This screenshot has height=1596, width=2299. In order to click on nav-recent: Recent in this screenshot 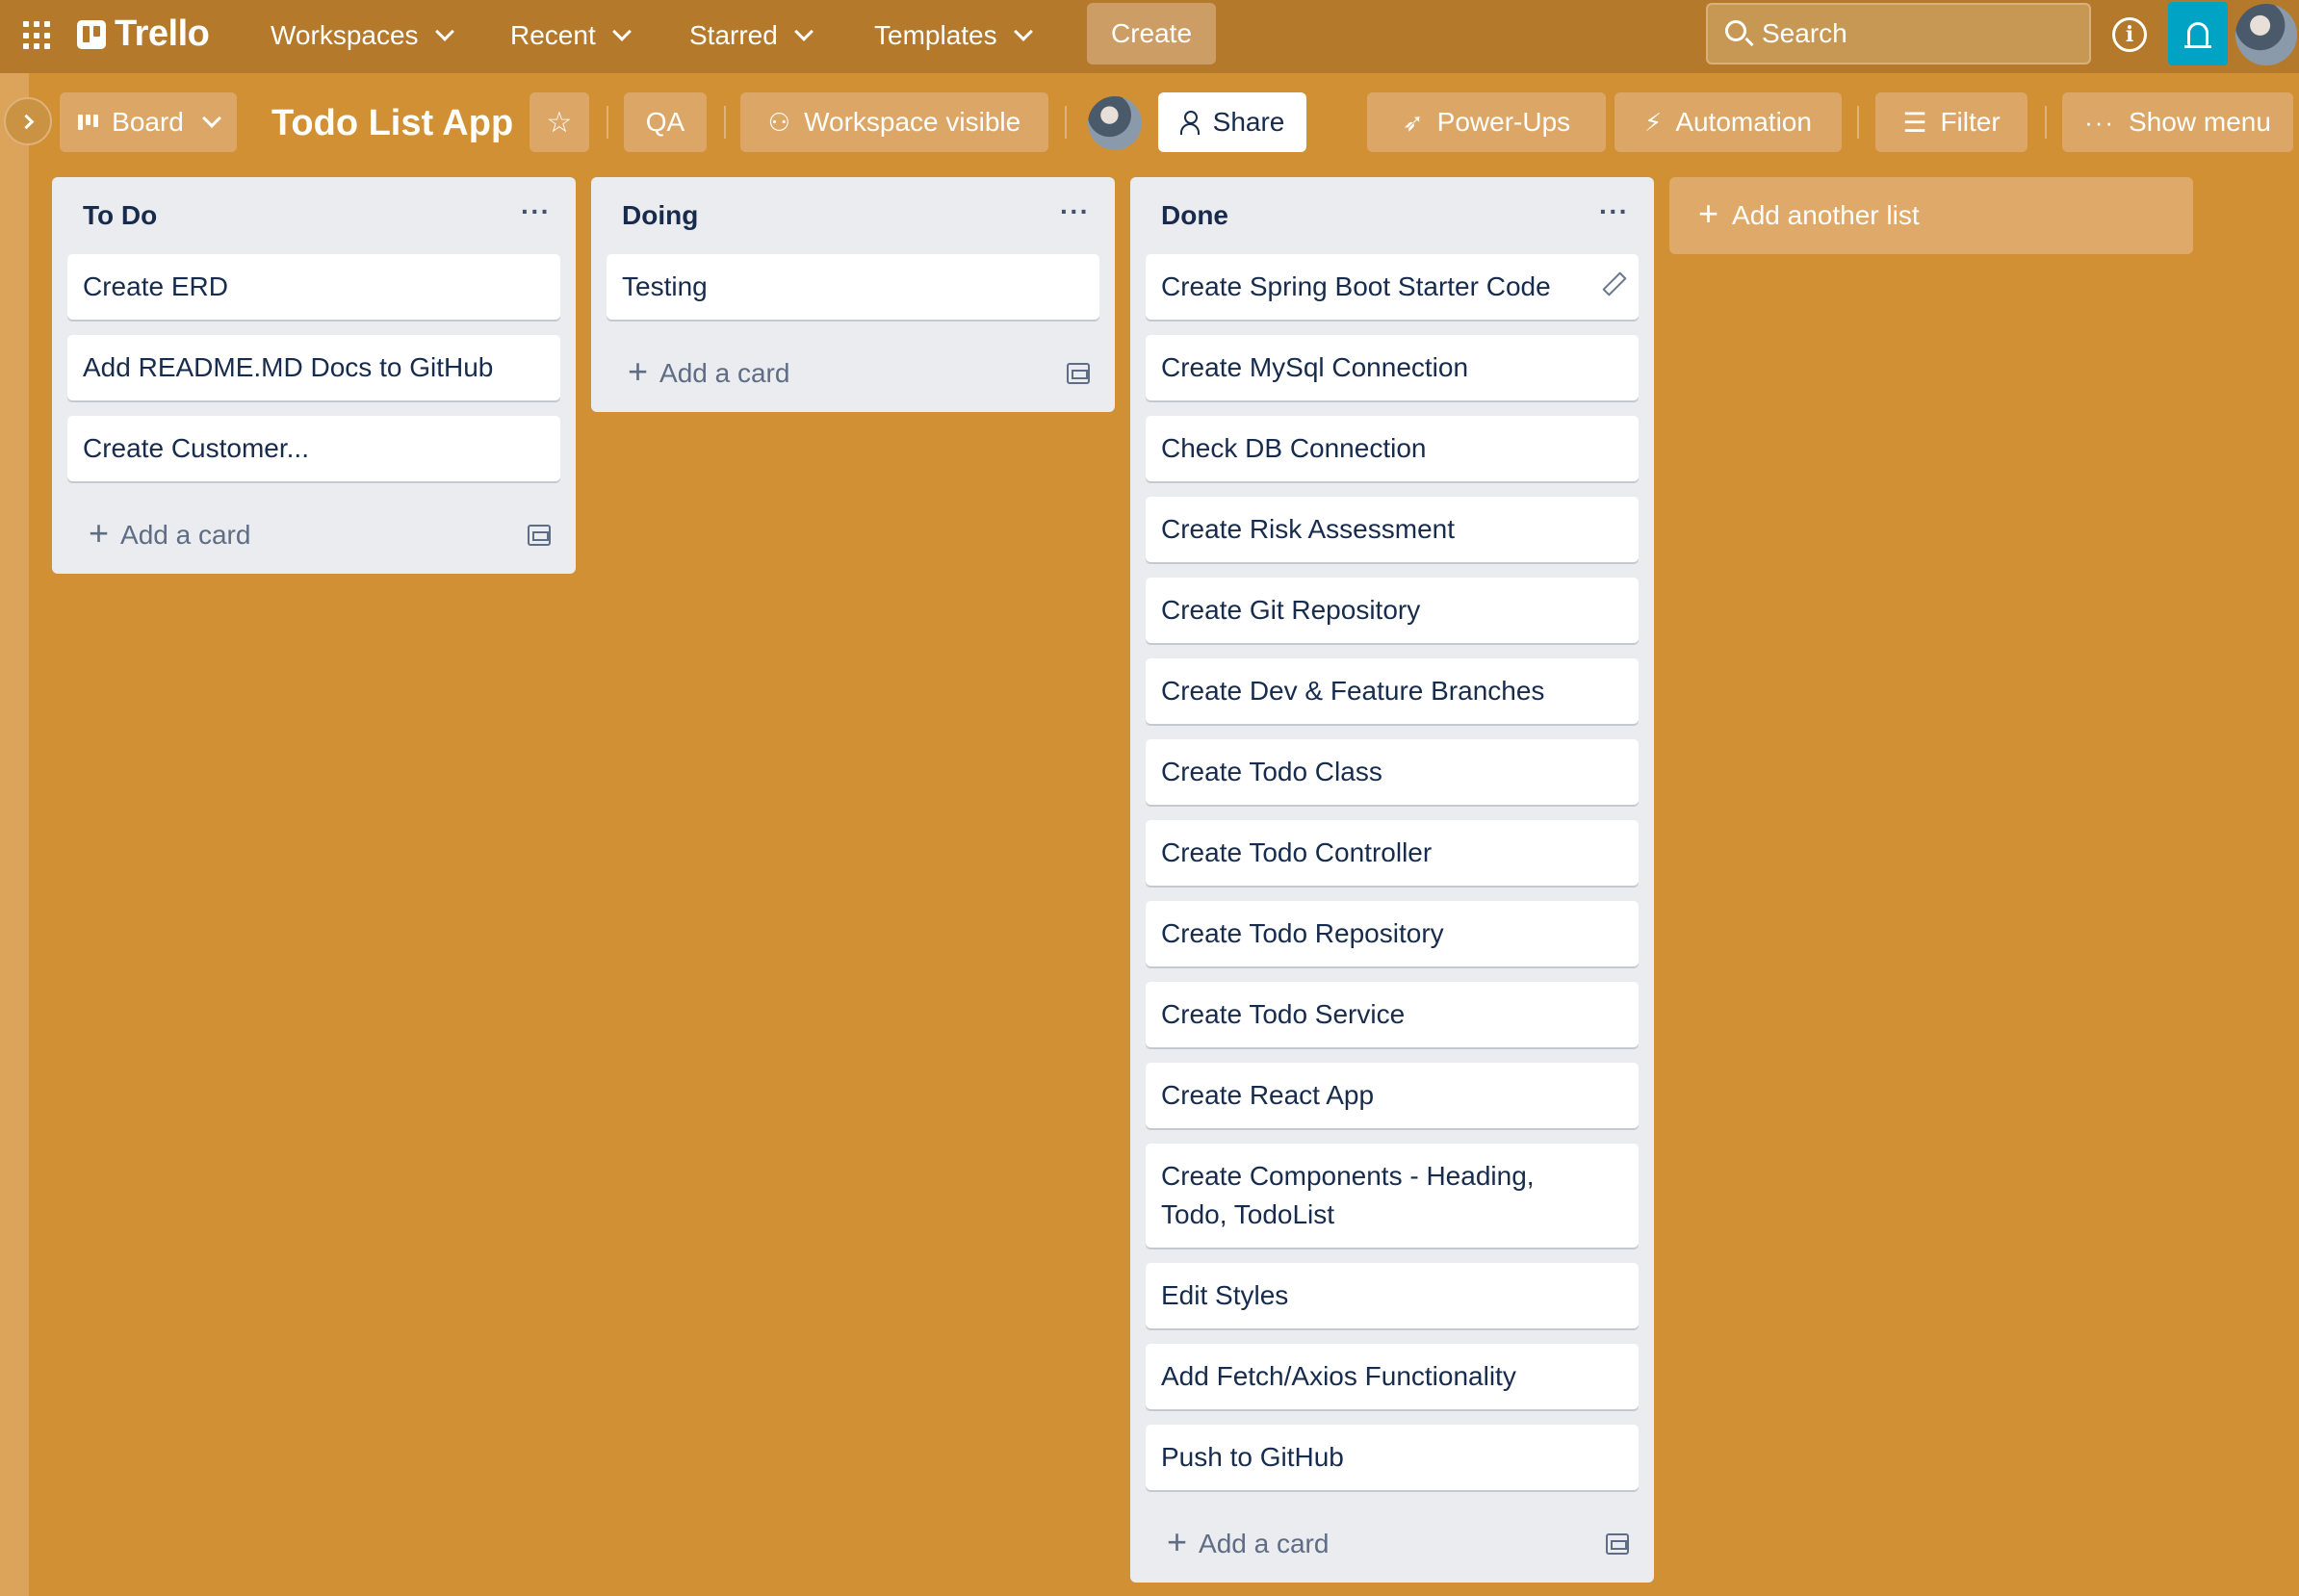, I will do `click(571, 35)`.